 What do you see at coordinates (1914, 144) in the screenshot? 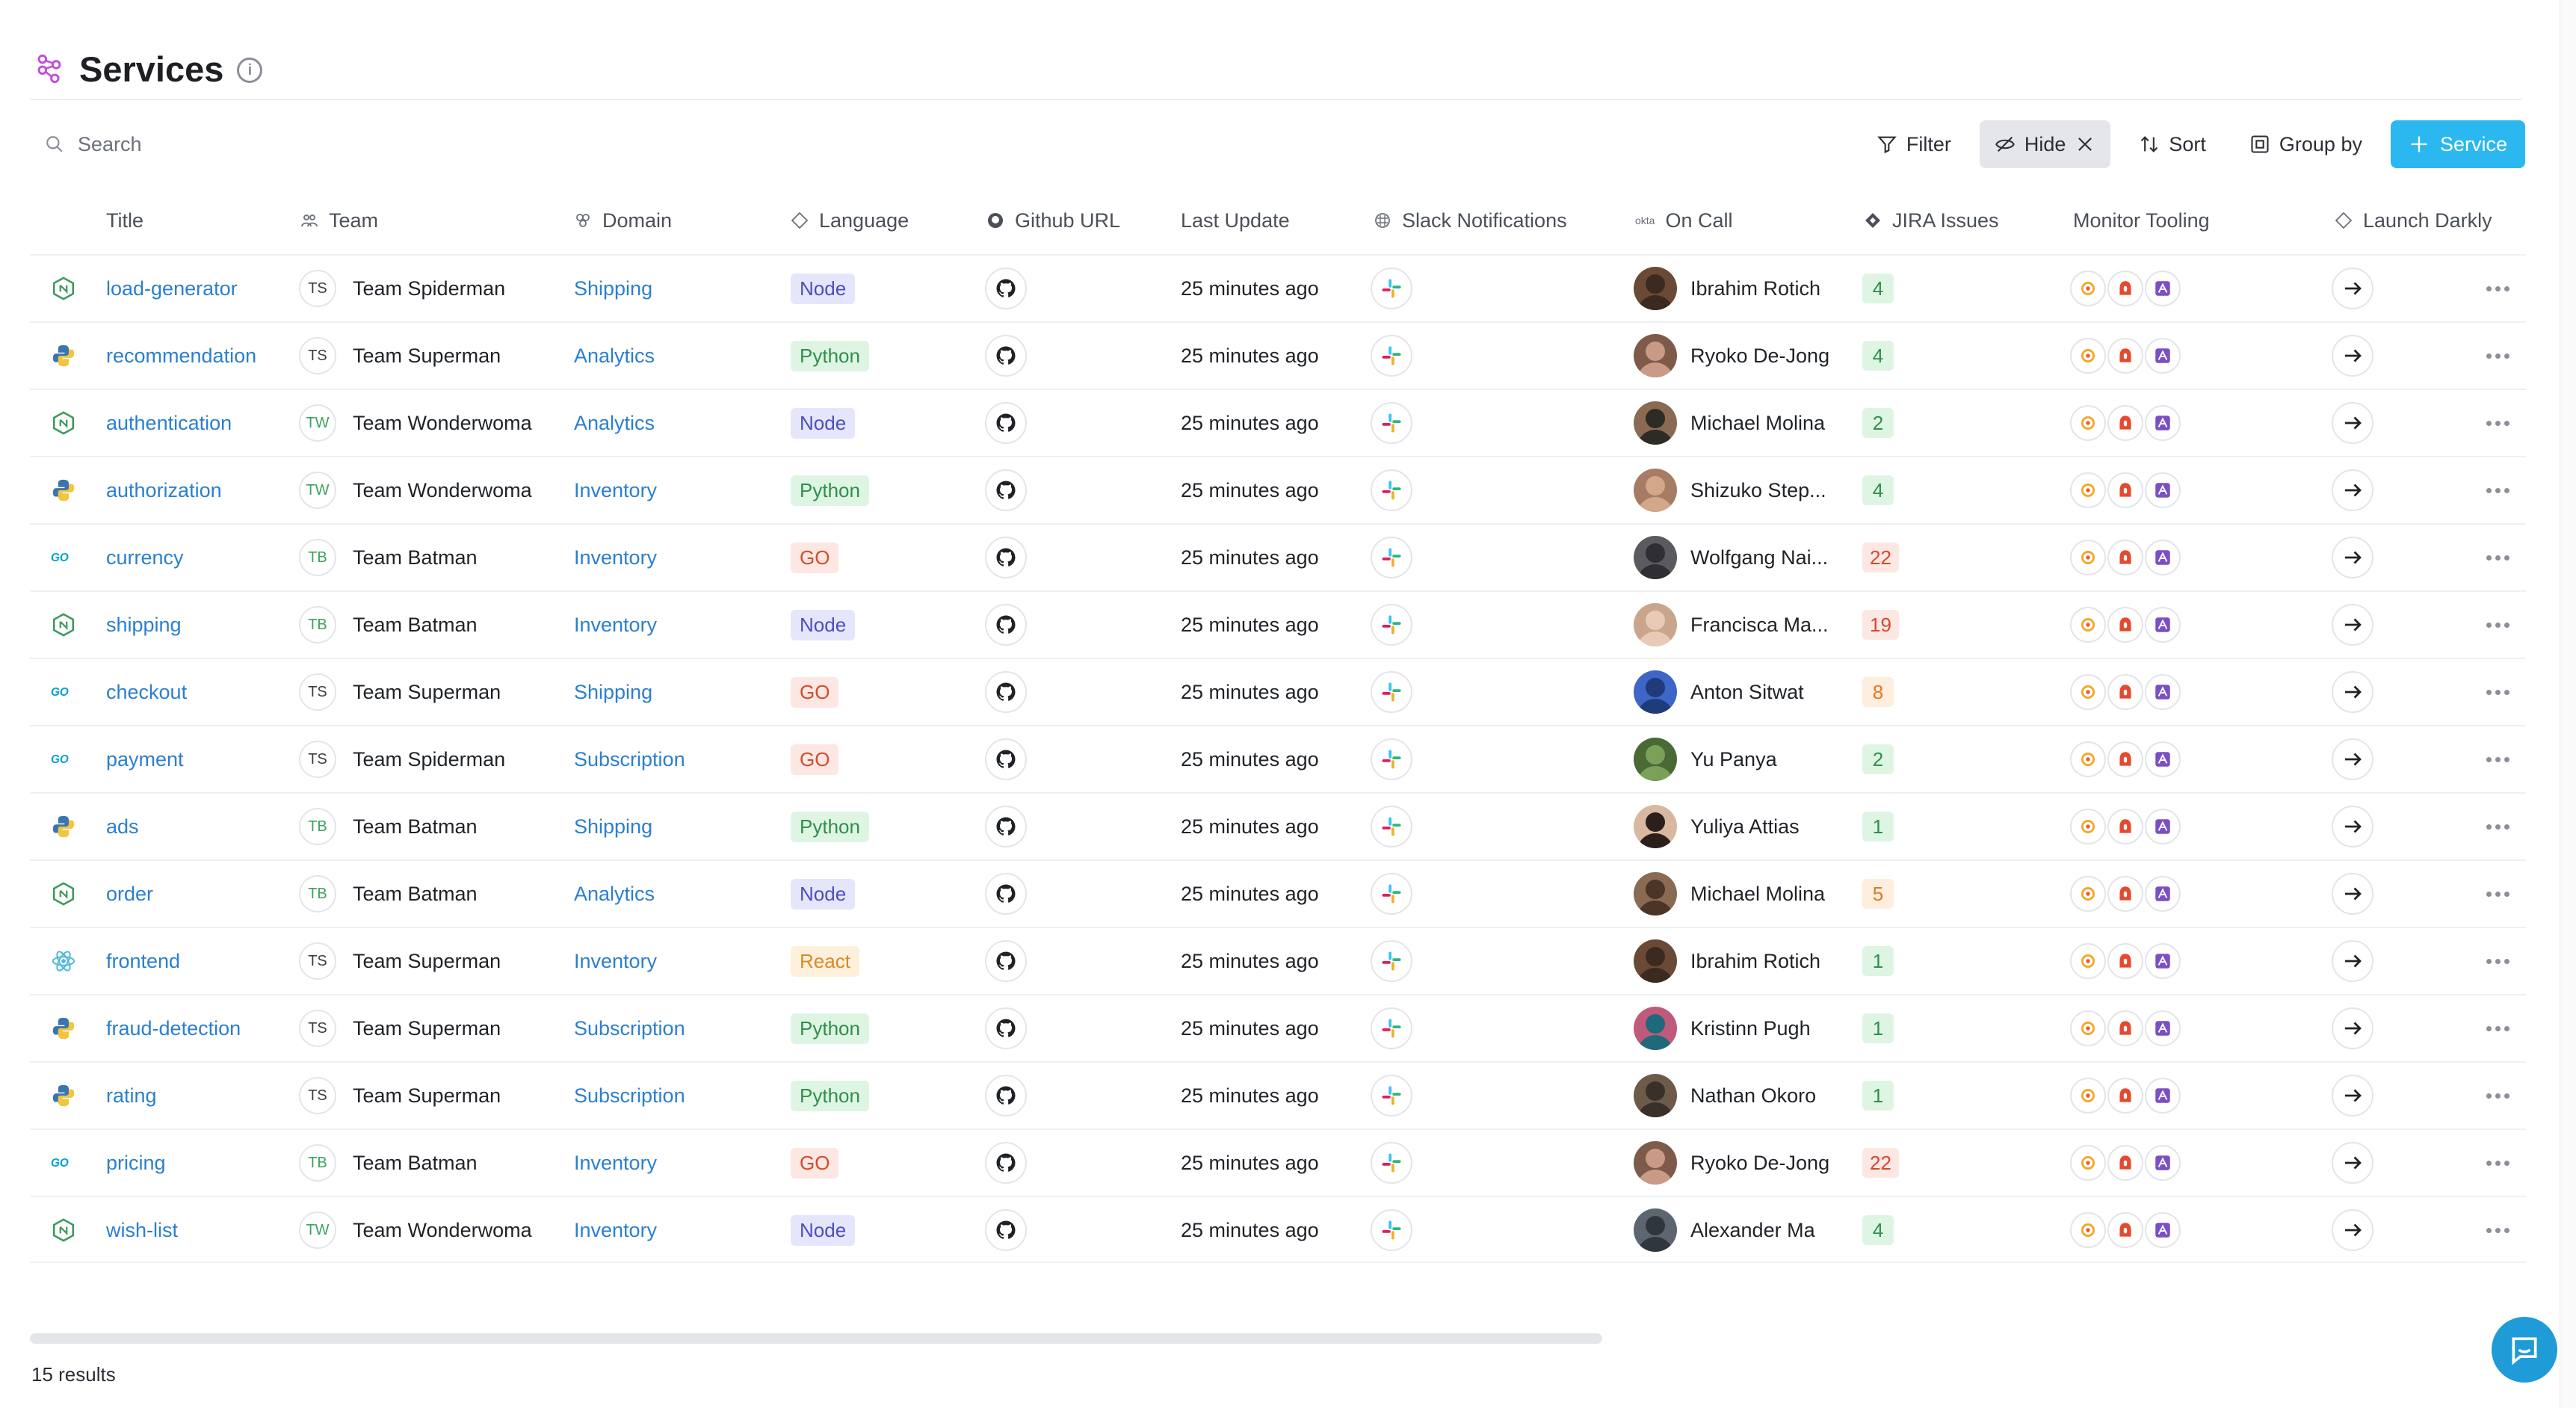
I see `filter-button: Filter` at bounding box center [1914, 144].